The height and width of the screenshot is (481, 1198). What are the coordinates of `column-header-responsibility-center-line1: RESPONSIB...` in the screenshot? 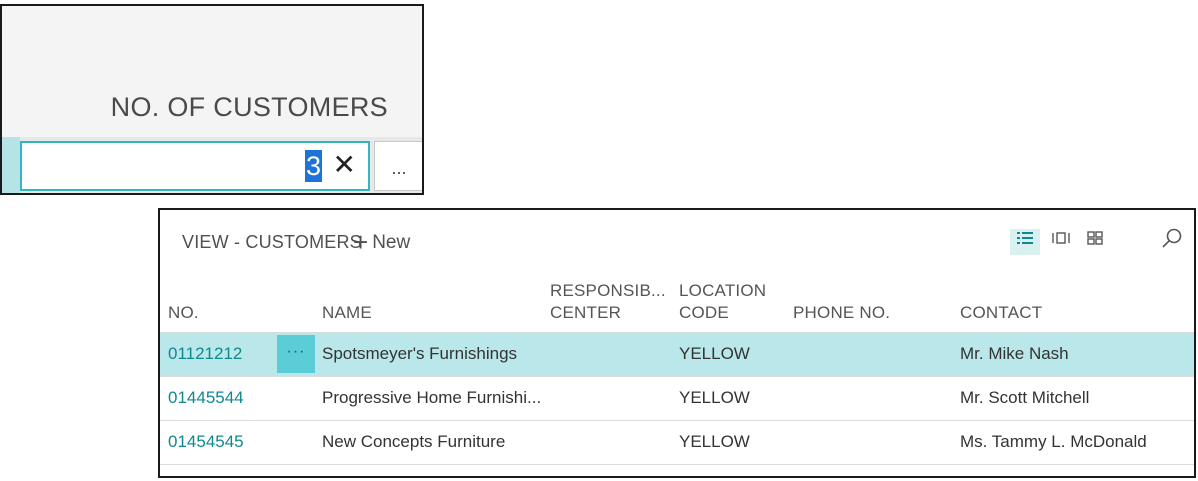 It's located at (608, 290).